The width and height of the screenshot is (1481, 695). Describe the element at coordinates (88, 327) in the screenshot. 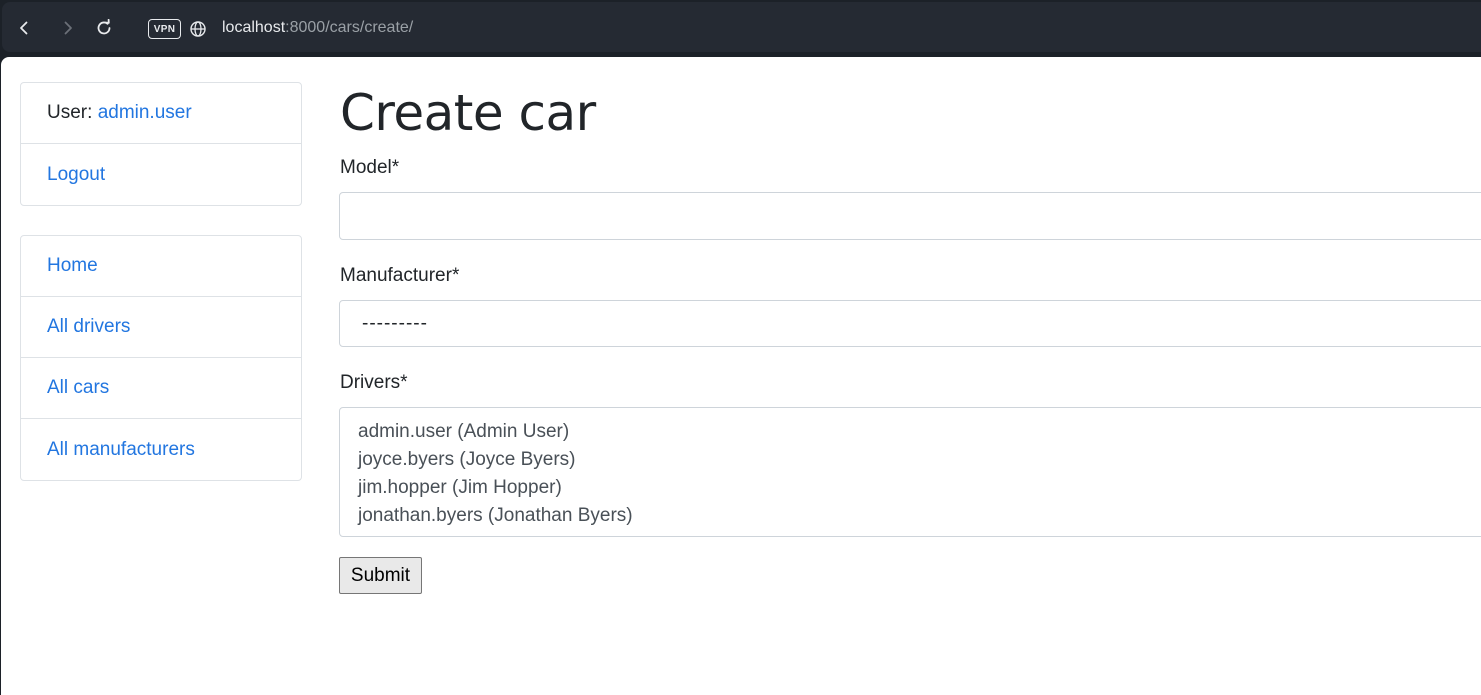

I see `all-drivers-link: All drivers` at that location.